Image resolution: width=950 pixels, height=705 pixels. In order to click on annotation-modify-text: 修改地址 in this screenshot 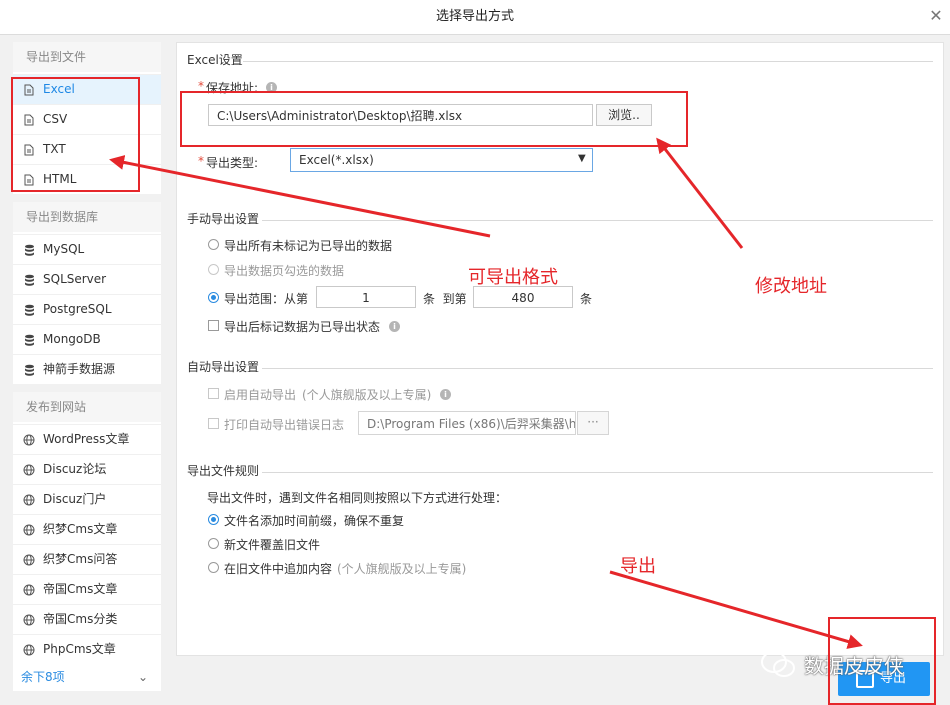, I will do `click(791, 286)`.